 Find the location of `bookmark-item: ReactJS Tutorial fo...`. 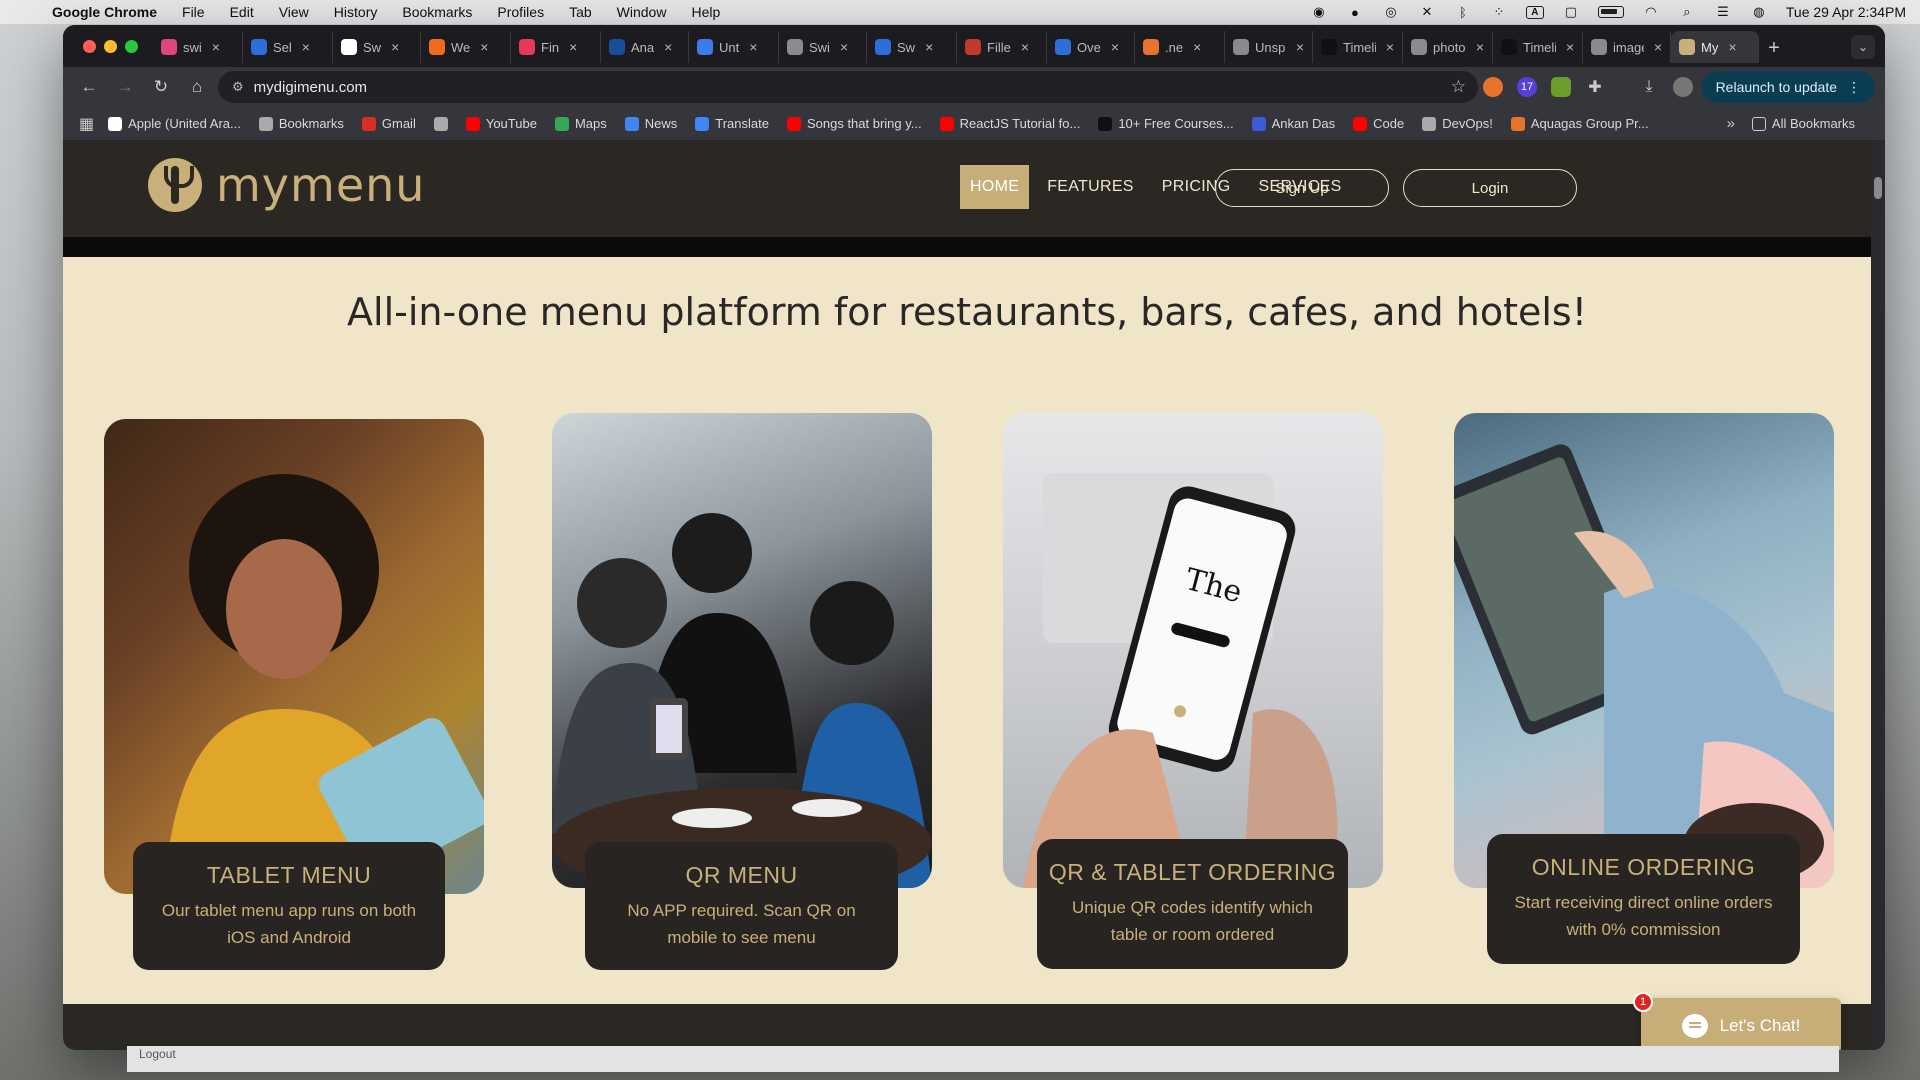

bookmark-item: ReactJS Tutorial fo... is located at coordinates (1009, 123).